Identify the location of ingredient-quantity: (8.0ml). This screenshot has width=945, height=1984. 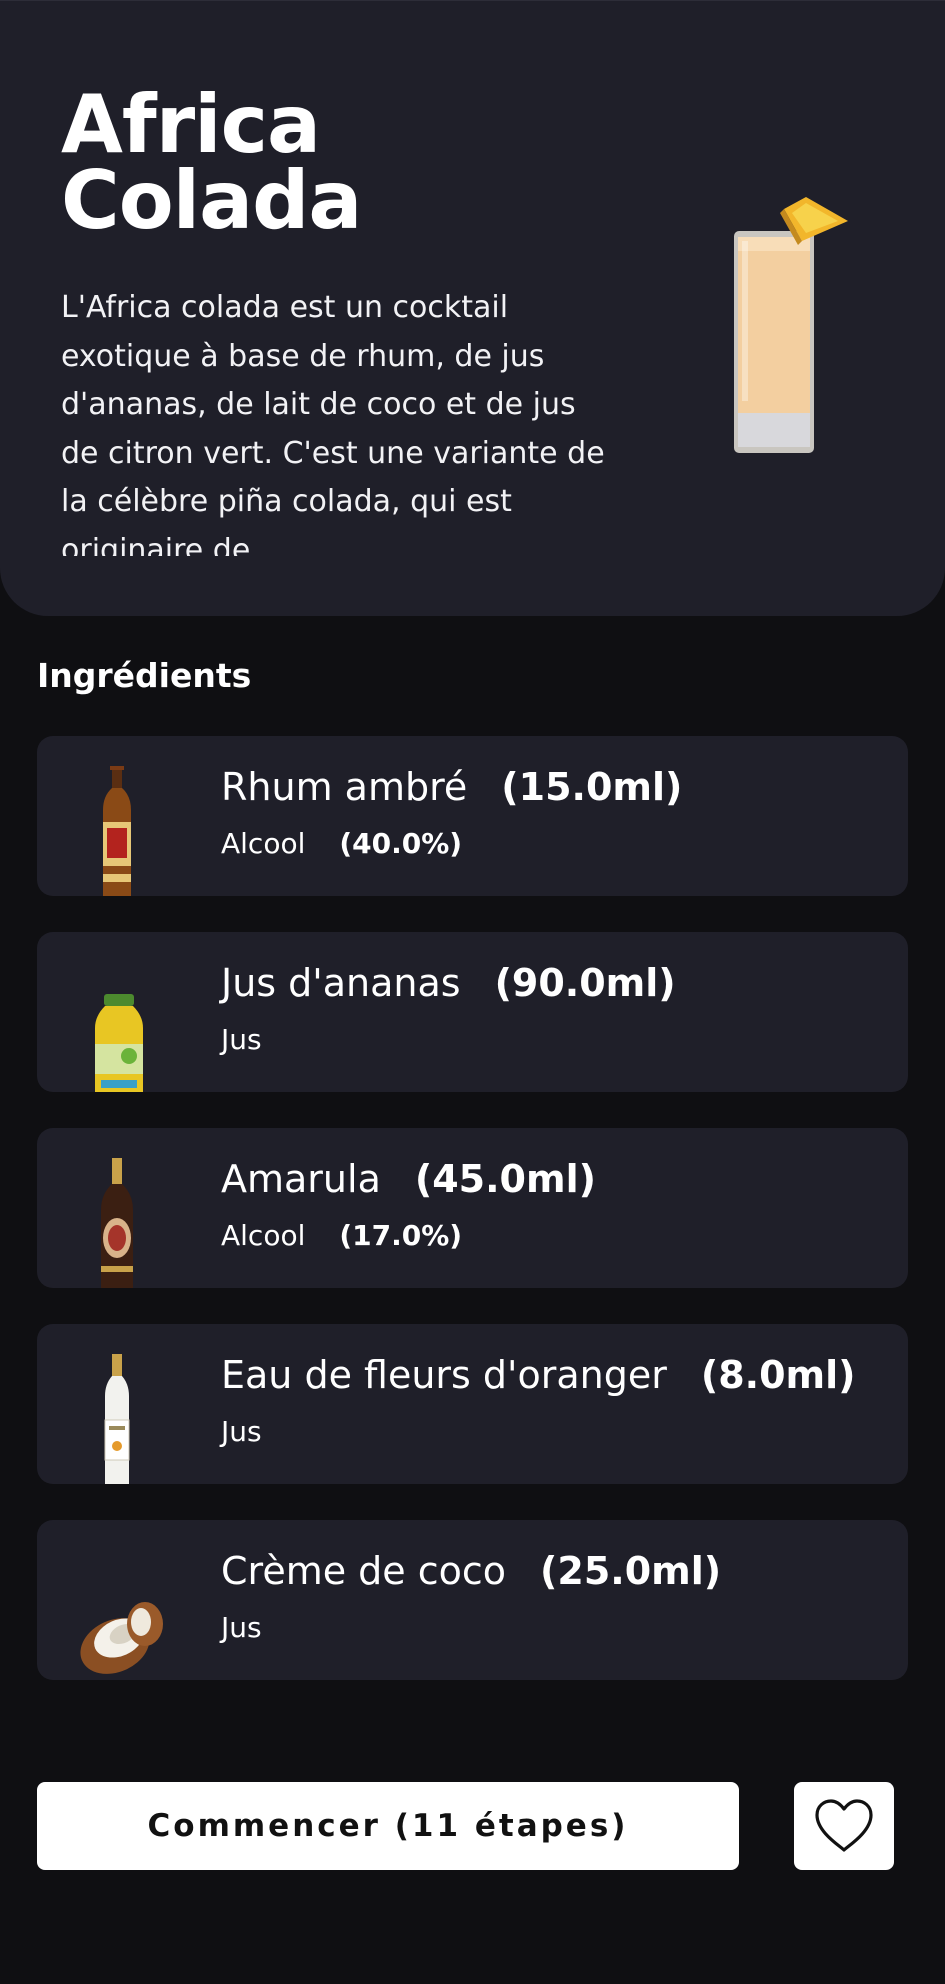
(778, 1375).